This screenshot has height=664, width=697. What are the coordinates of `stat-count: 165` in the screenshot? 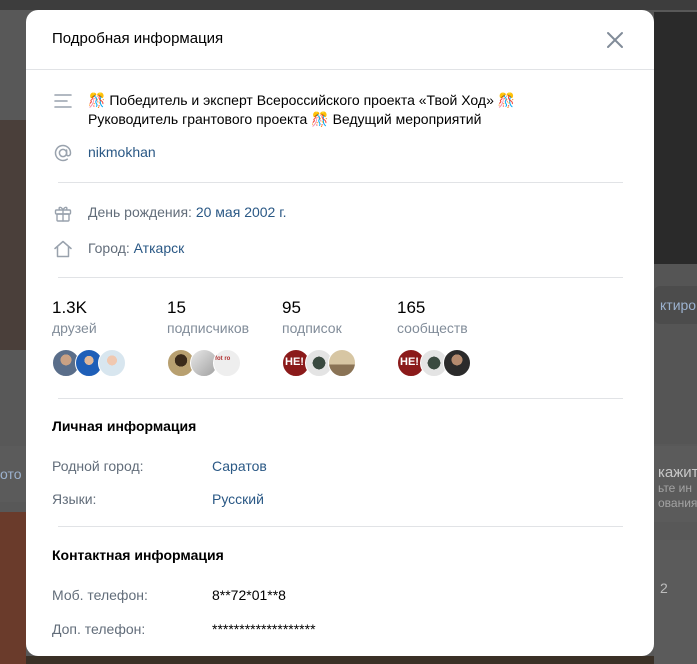 It's located at (411, 307).